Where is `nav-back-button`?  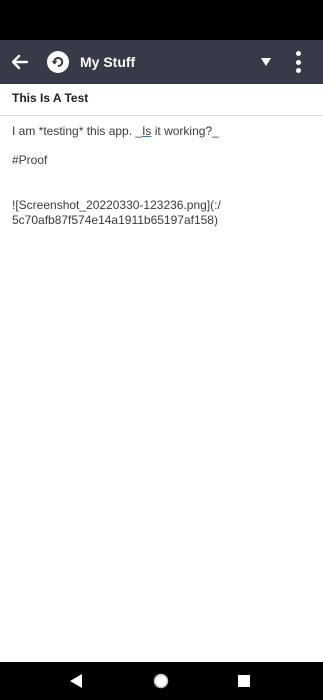 nav-back-button is located at coordinates (76, 681).